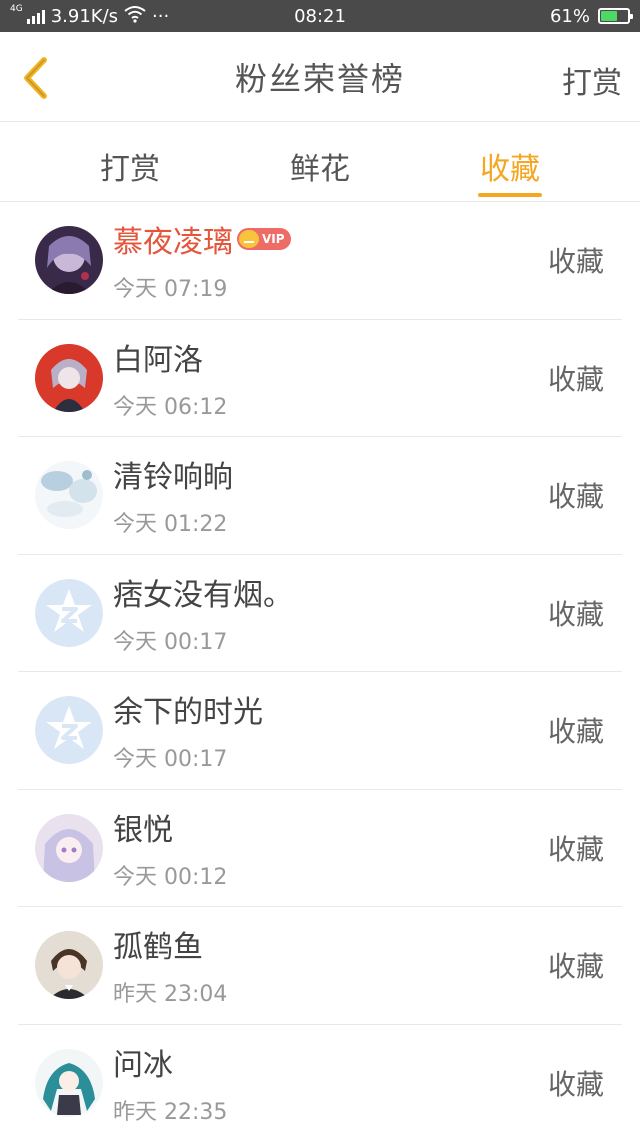 Image resolution: width=640 pixels, height=1138 pixels. I want to click on network-type: 4G, so click(16, 8).